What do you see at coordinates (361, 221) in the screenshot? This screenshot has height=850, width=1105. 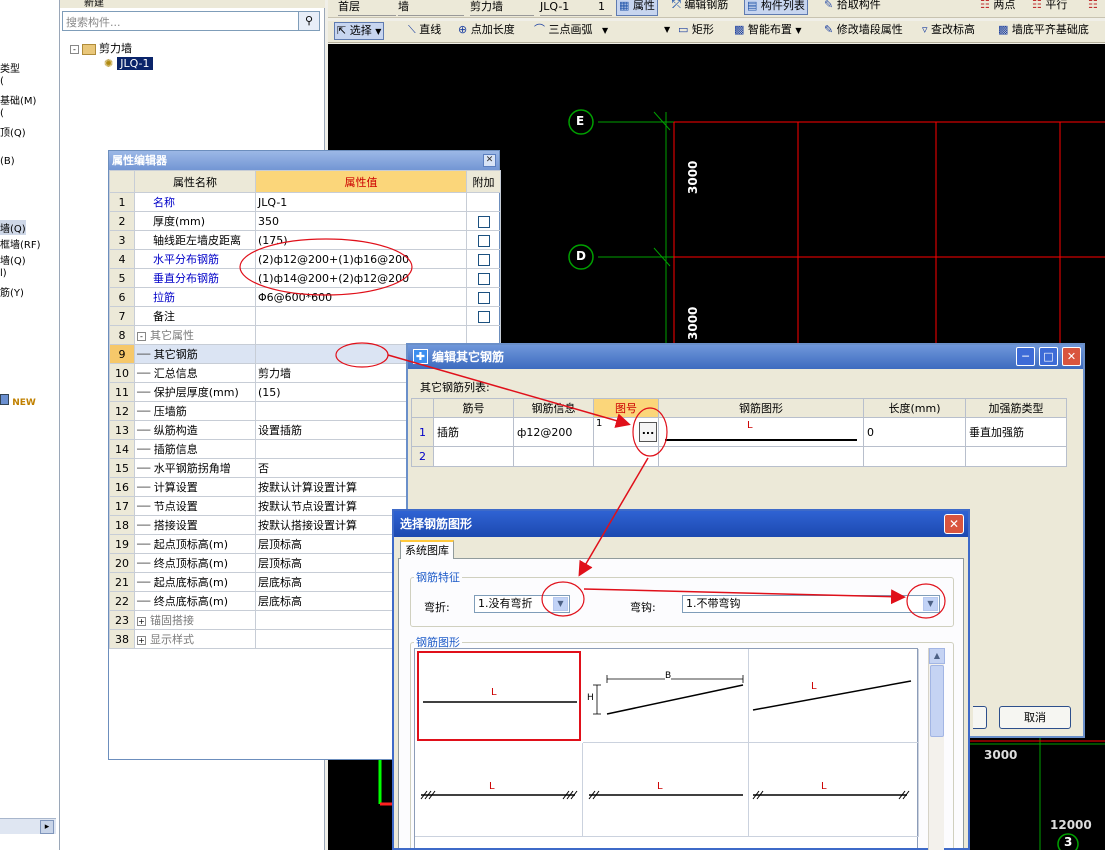 I see `property-value: 350` at bounding box center [361, 221].